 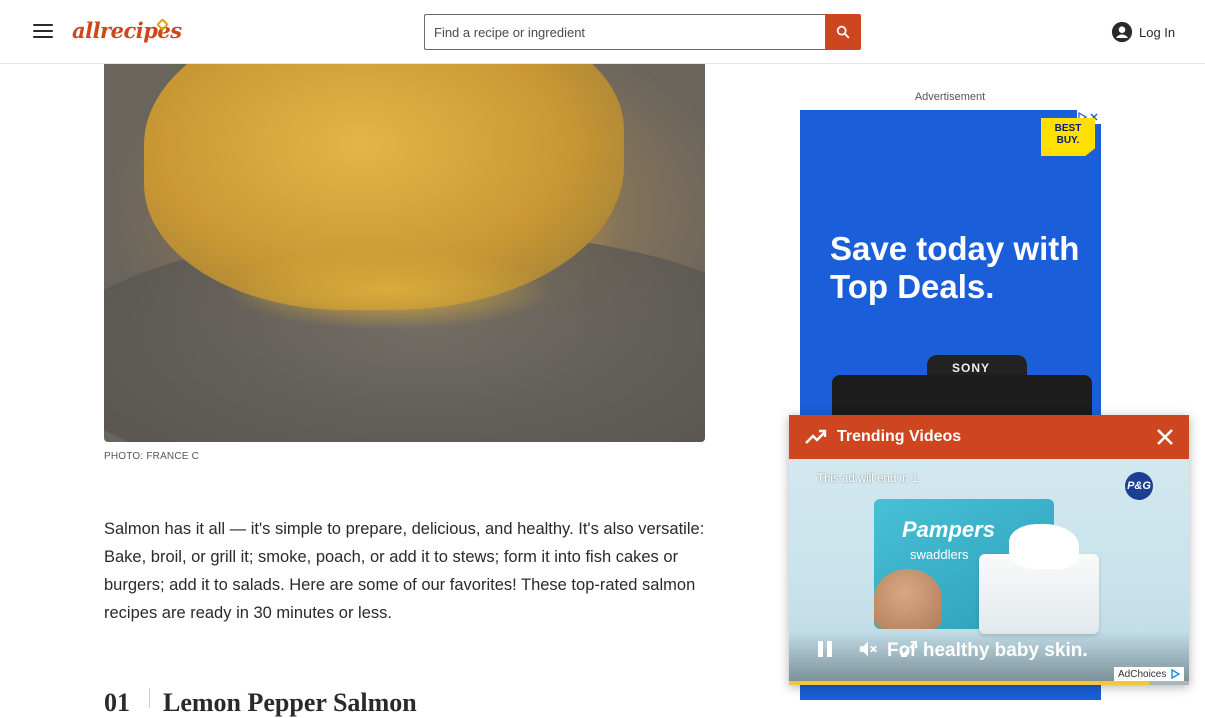 What do you see at coordinates (948, 529) in the screenshot?
I see `product-brand: Pampers` at bounding box center [948, 529].